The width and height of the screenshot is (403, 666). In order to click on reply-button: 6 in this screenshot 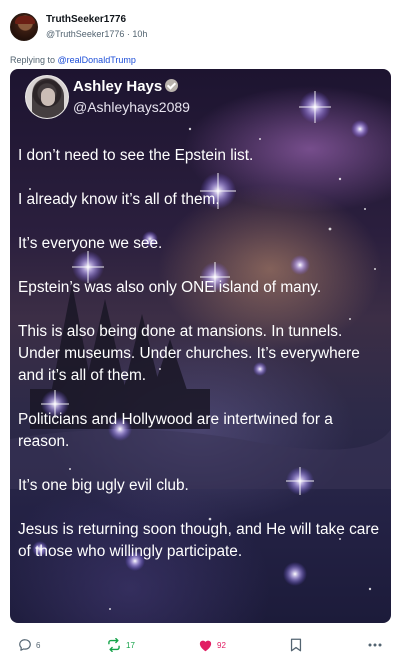, I will do `click(29, 645)`.